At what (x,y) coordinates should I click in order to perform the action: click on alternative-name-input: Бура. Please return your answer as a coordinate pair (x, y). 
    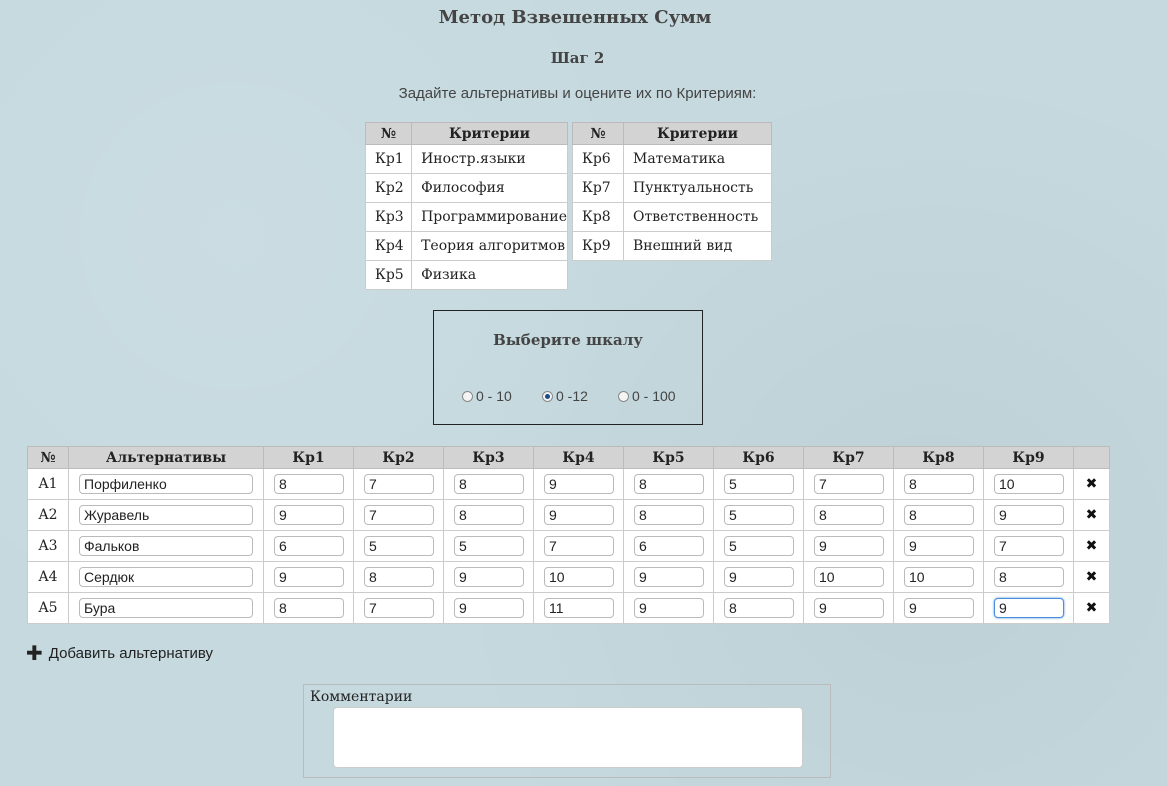
    Looking at the image, I should click on (166, 608).